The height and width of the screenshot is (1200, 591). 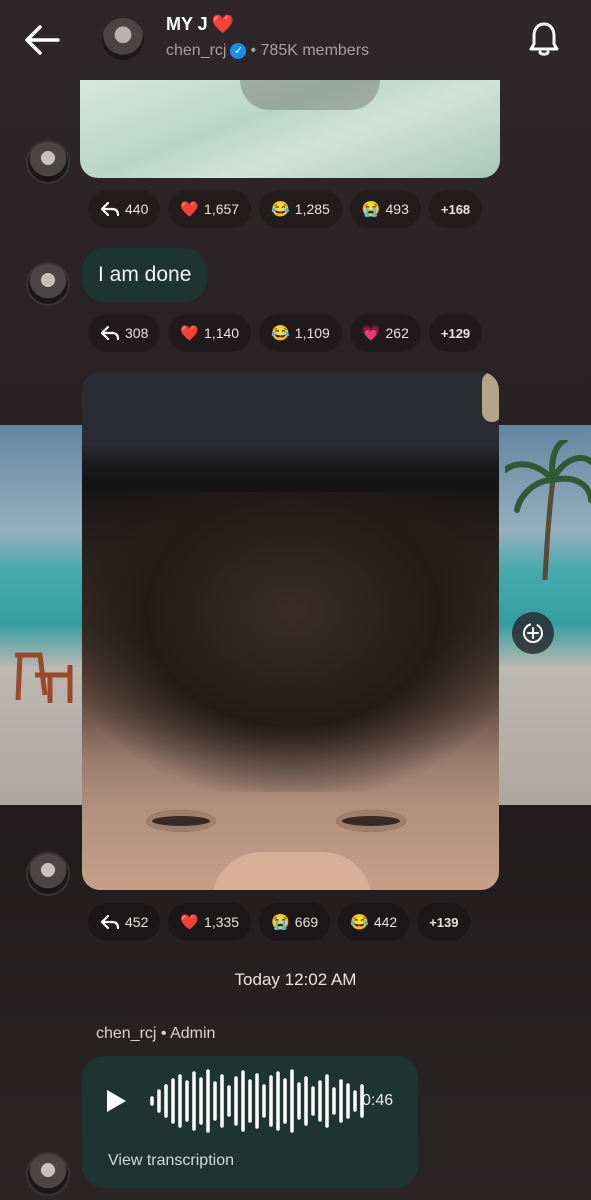 What do you see at coordinates (124, 333) in the screenshot?
I see `reply-count-button: 308` at bounding box center [124, 333].